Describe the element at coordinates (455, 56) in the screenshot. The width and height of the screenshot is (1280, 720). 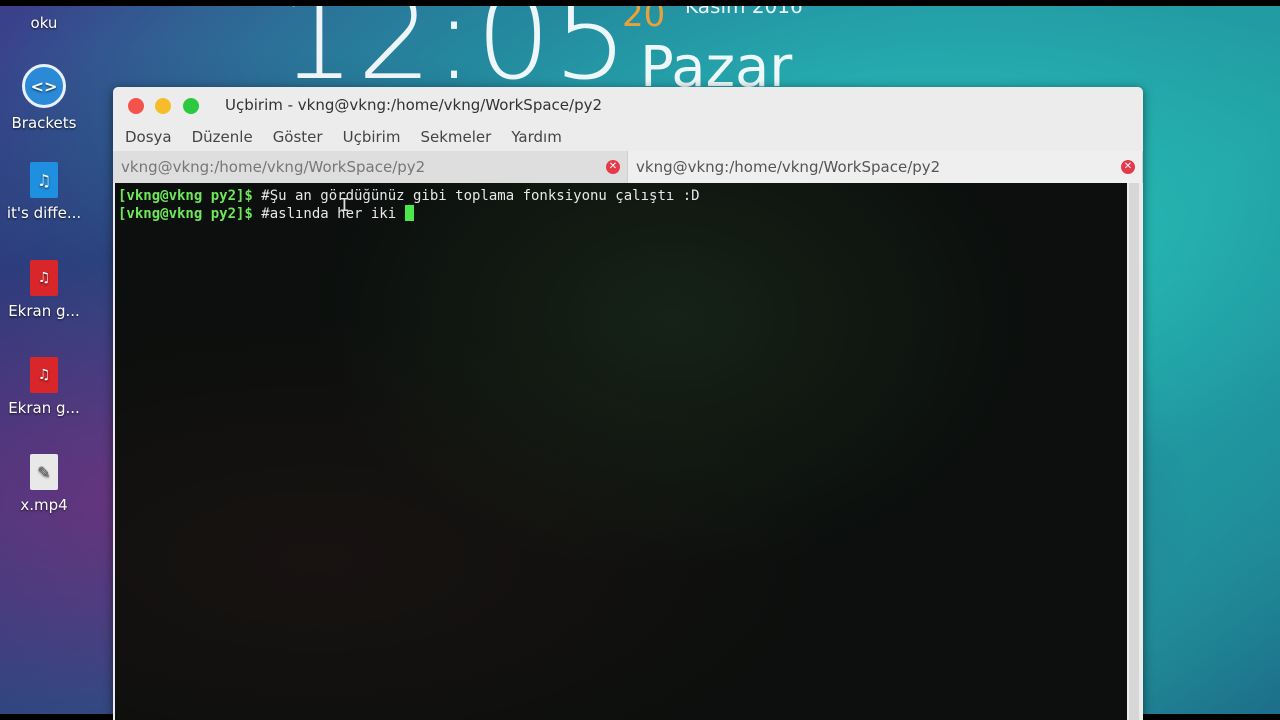
I see `desktop-clock: 12:05` at that location.